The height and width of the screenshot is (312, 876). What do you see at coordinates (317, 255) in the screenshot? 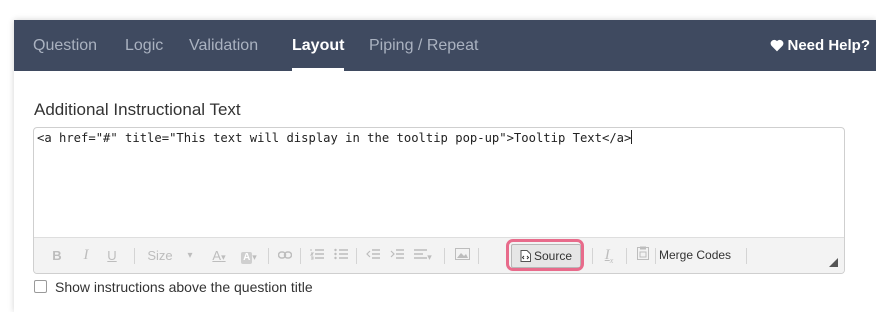
I see `numbered-list-icon` at bounding box center [317, 255].